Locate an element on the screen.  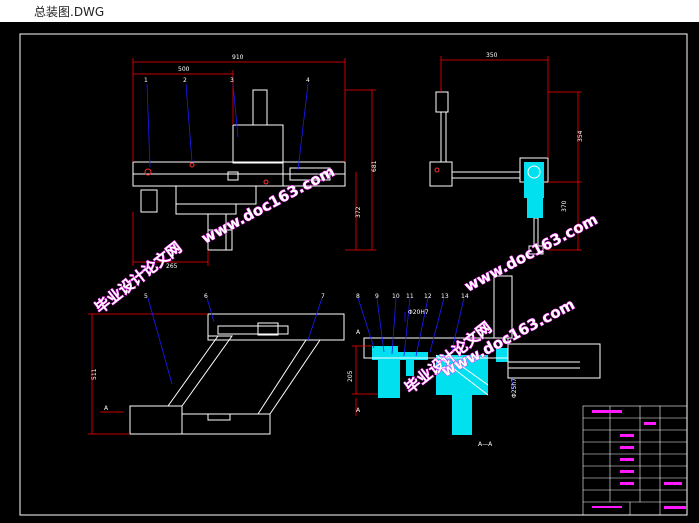
dim-side-lower: 370 is located at coordinates (564, 206).